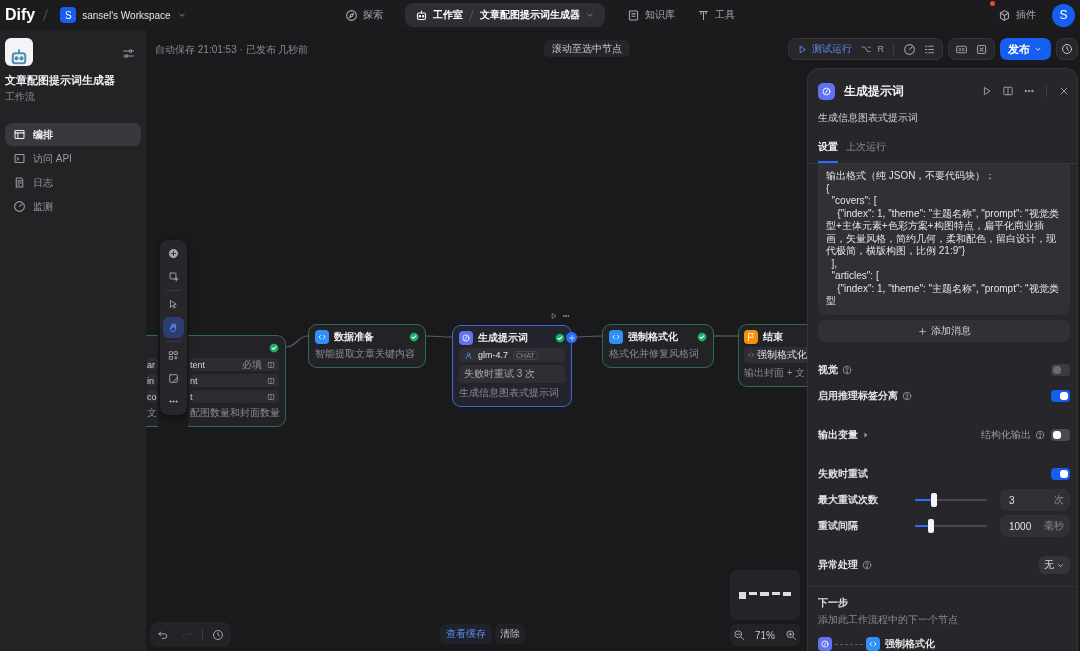  What do you see at coordinates (922, 331) in the screenshot?
I see `plus-icon` at bounding box center [922, 331].